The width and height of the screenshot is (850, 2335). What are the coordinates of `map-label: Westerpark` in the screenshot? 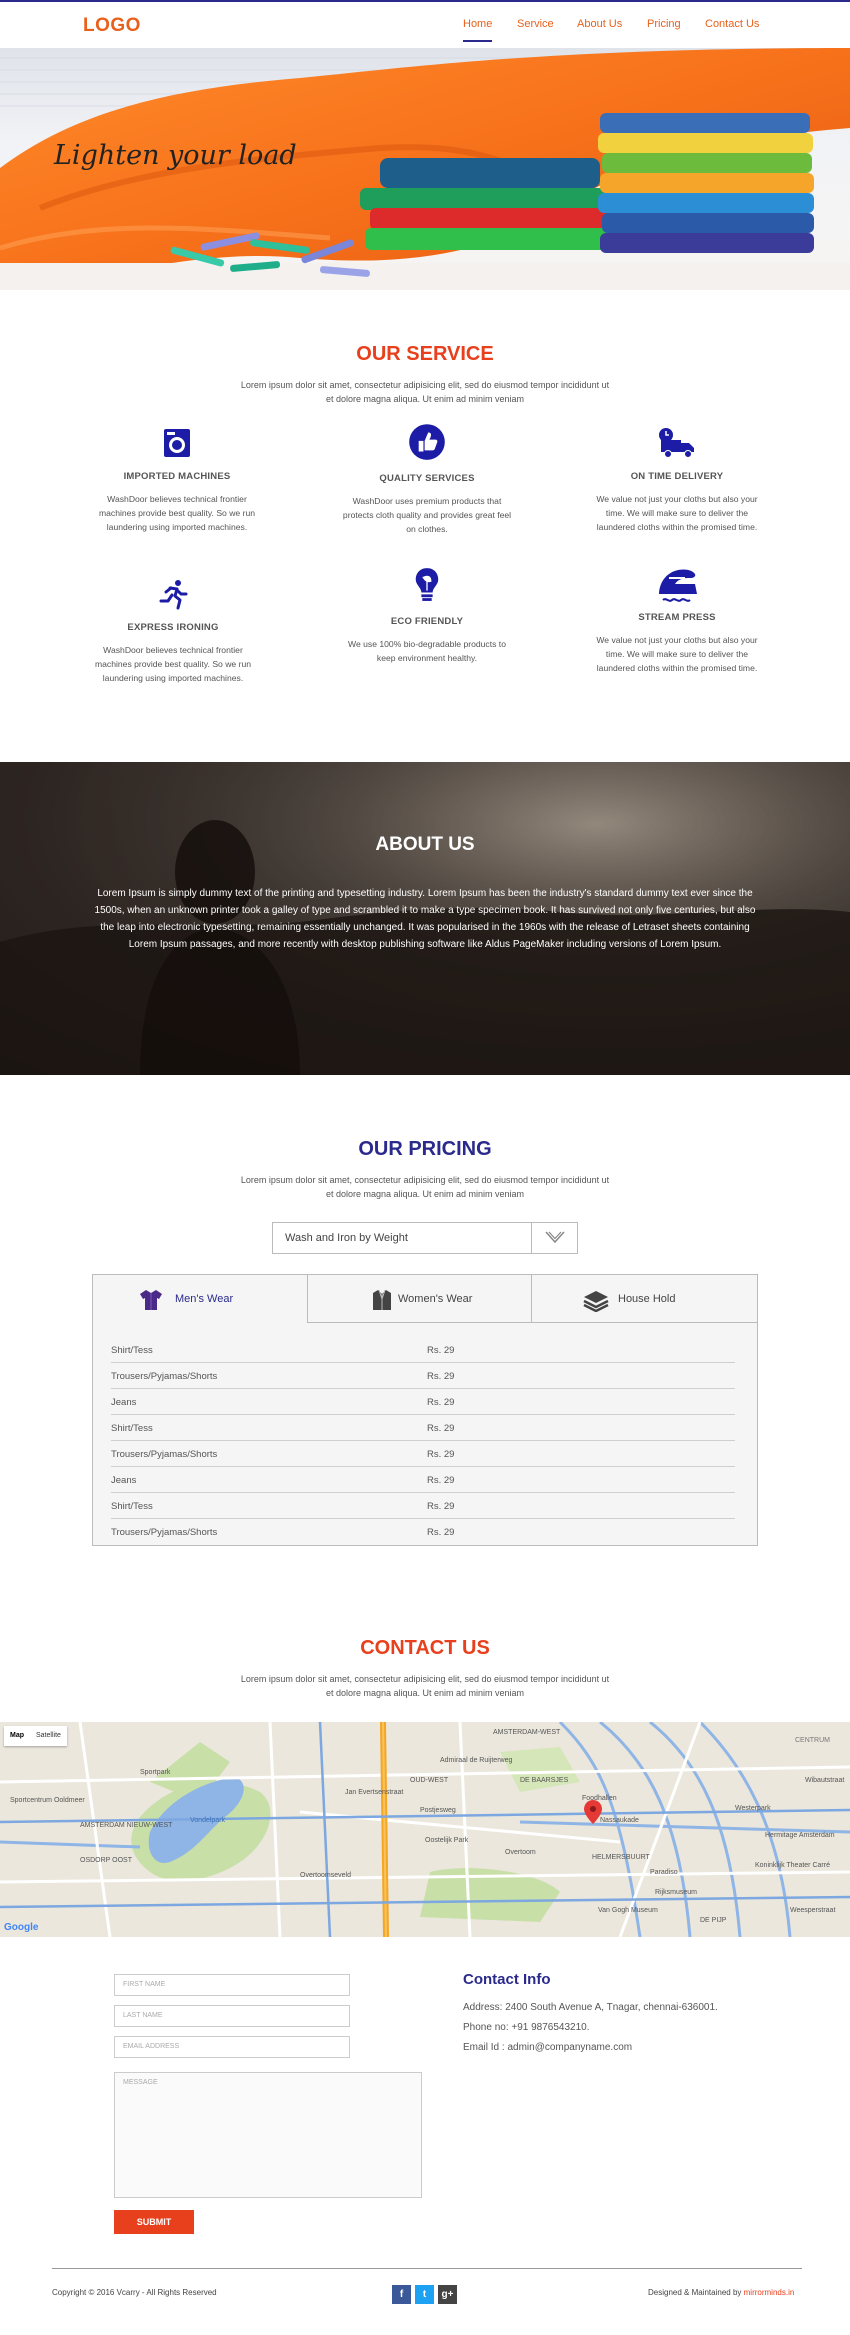 It's located at (753, 1808).